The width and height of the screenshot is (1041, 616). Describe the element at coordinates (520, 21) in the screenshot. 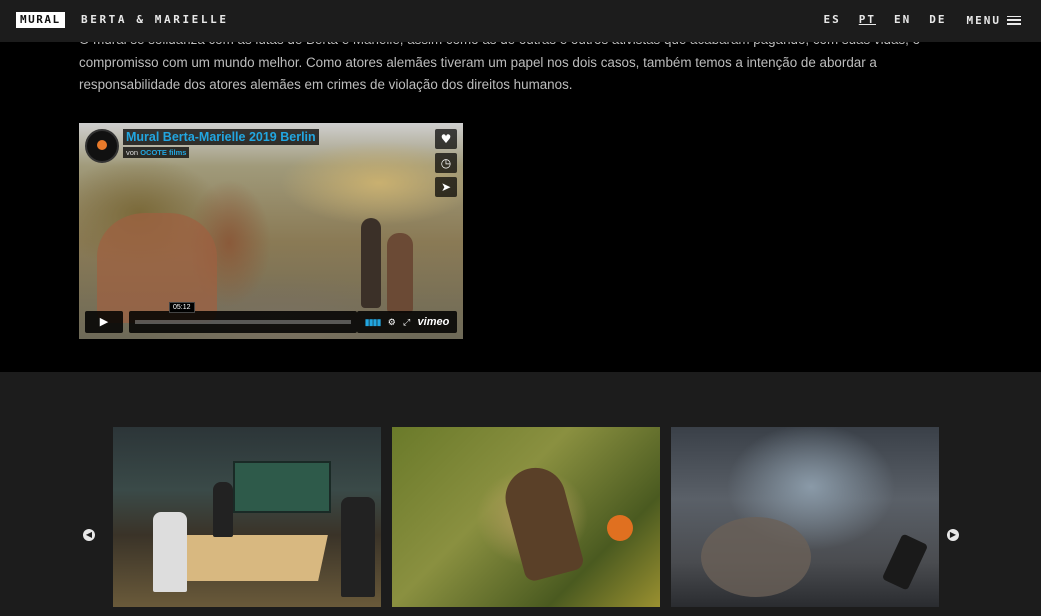

I see `site-header: MURAL BERTA & MARIELLE ES PT EN DE MENU` at that location.